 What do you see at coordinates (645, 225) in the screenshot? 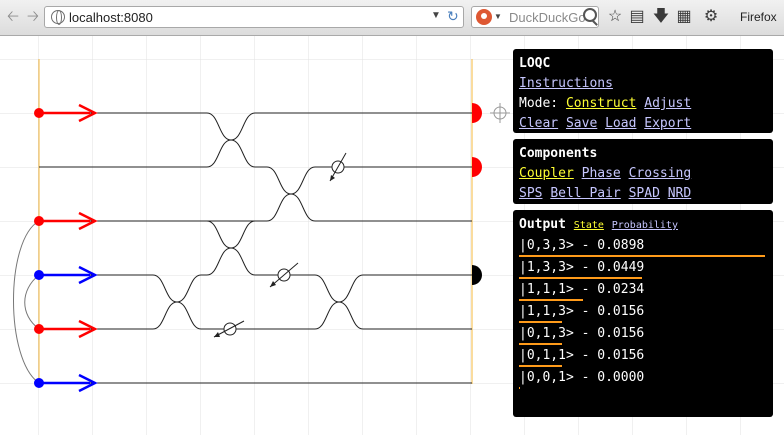
I see `output-tab-probability: Probability` at bounding box center [645, 225].